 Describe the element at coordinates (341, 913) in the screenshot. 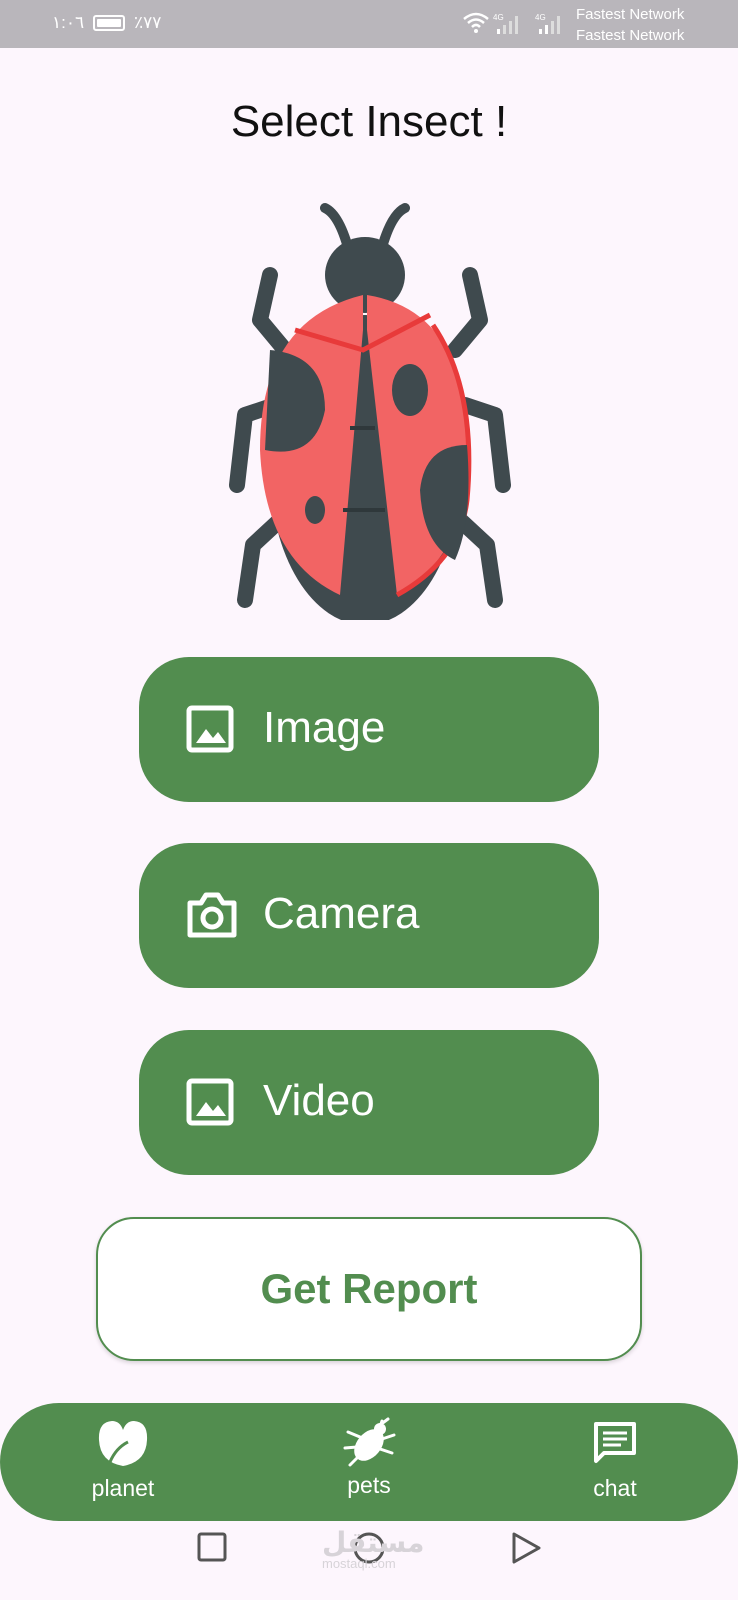

I see `camera-button-label: Camera` at that location.